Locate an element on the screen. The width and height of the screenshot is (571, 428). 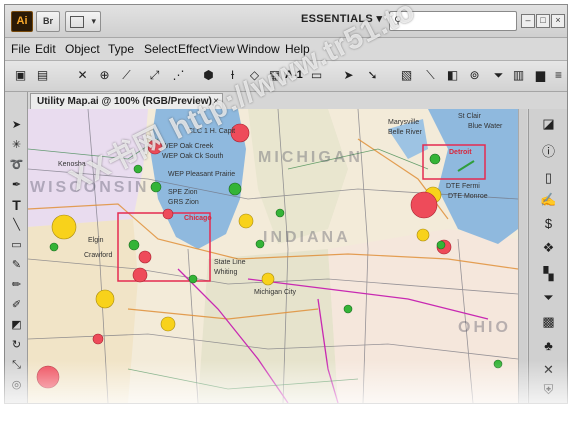
arrange-documents-button: ▾ is located at coordinates (83, 21).